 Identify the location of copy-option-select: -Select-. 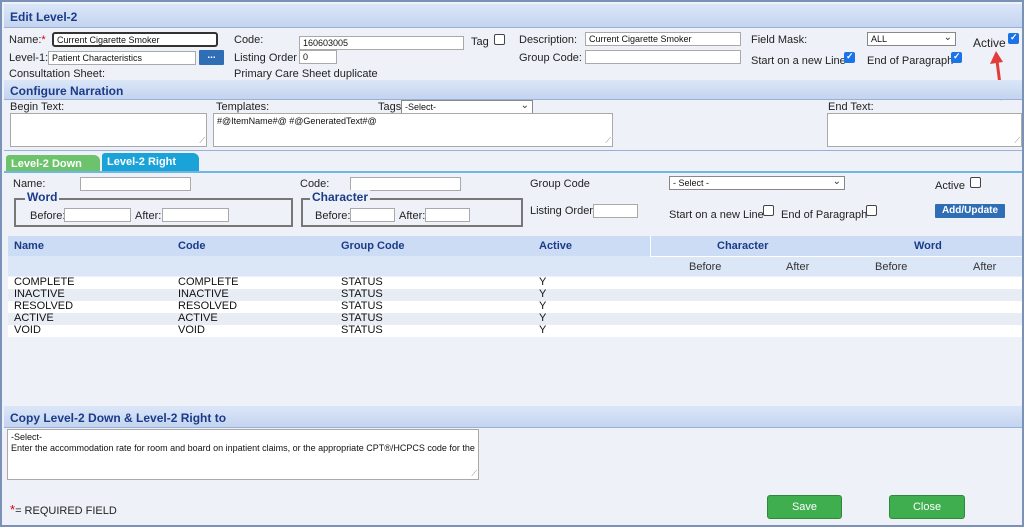
(243, 437).